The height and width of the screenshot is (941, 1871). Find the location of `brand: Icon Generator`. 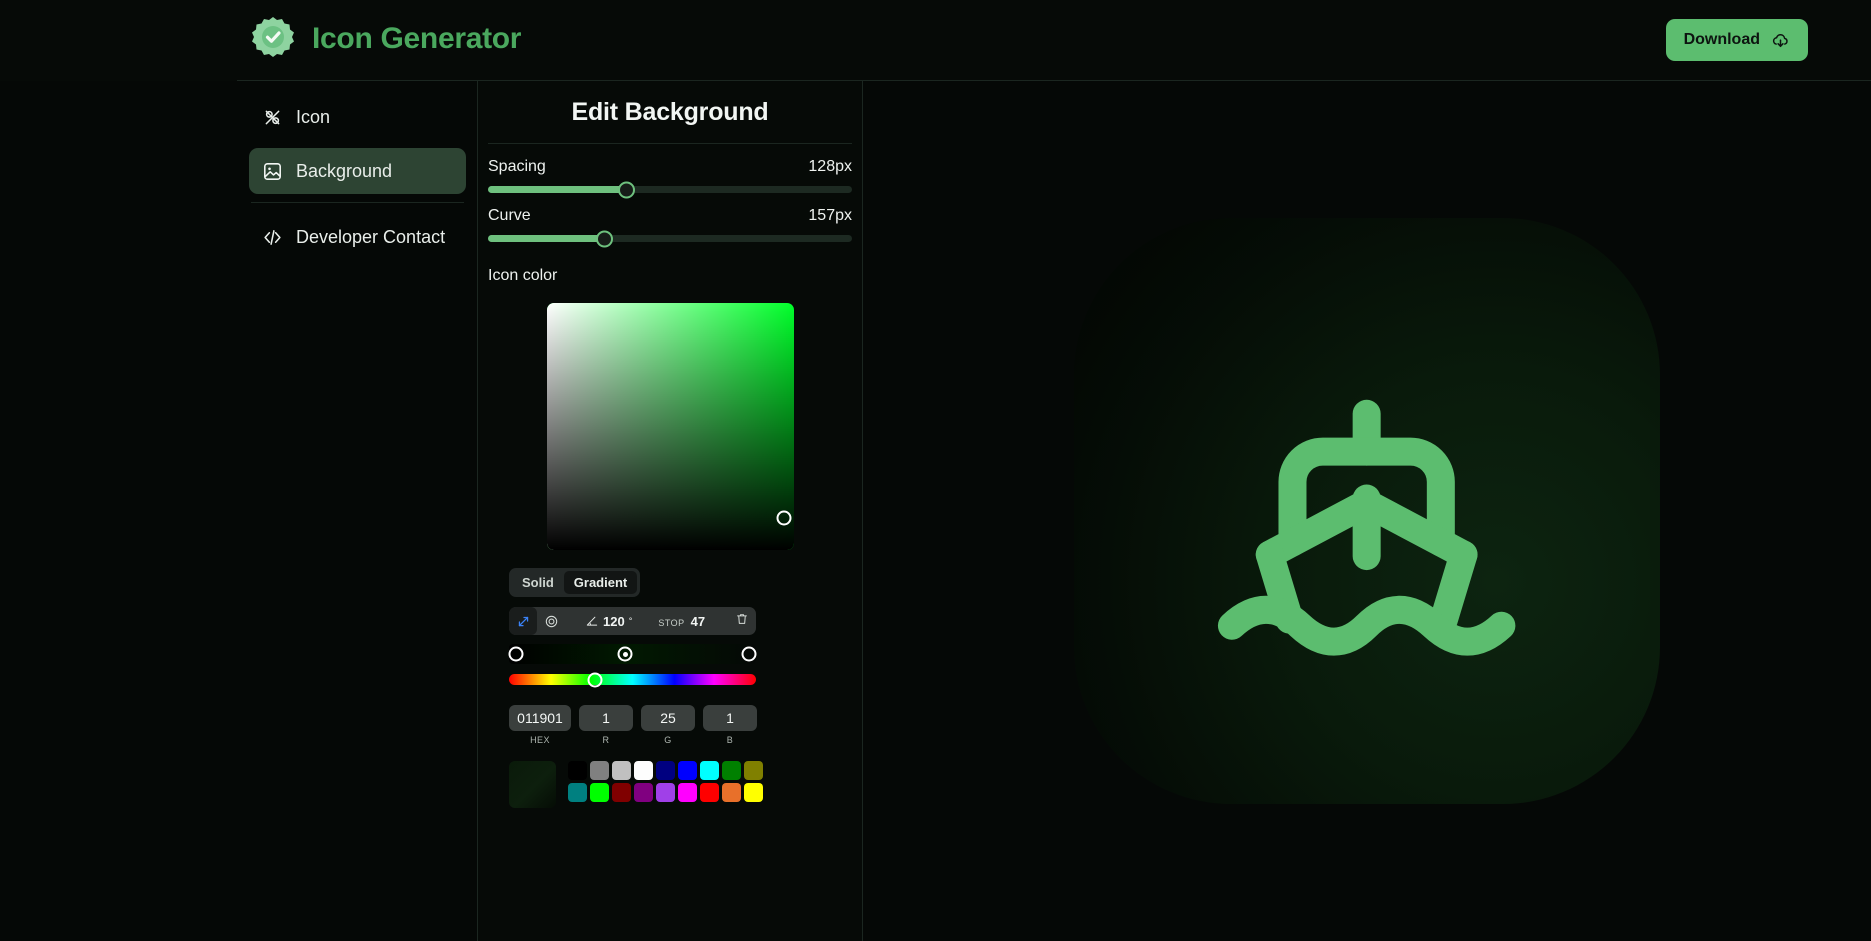

brand: Icon Generator is located at coordinates (385, 39).